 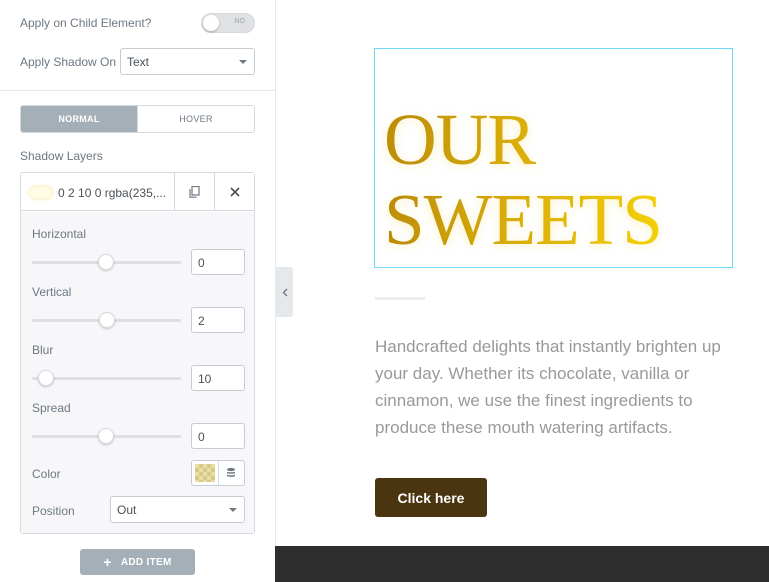 What do you see at coordinates (138, 62) in the screenshot?
I see `apply-shadow-value: Text` at bounding box center [138, 62].